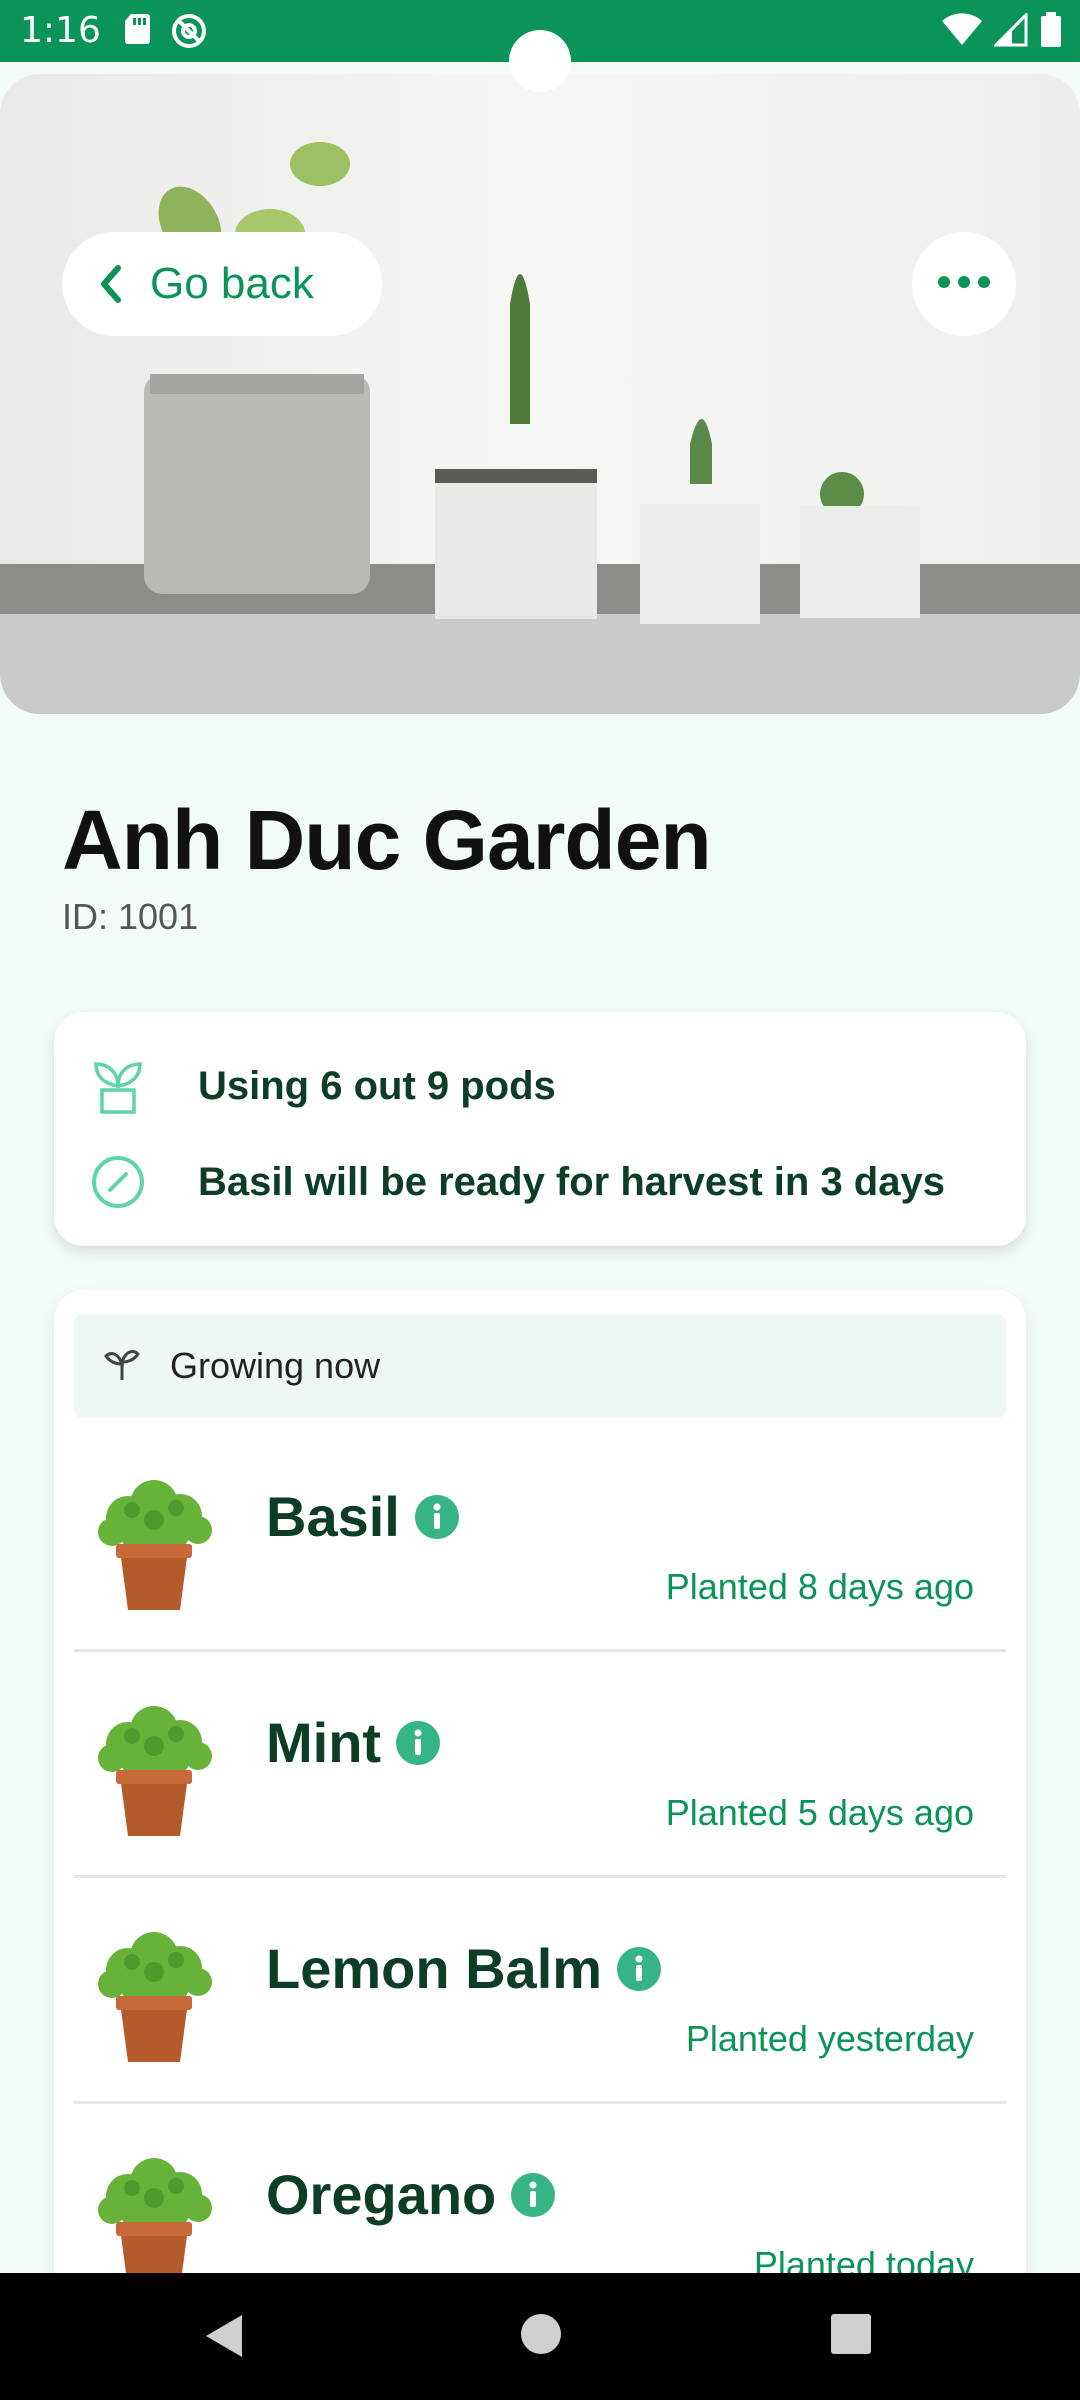  I want to click on home-nav-icon, so click(541, 2336).